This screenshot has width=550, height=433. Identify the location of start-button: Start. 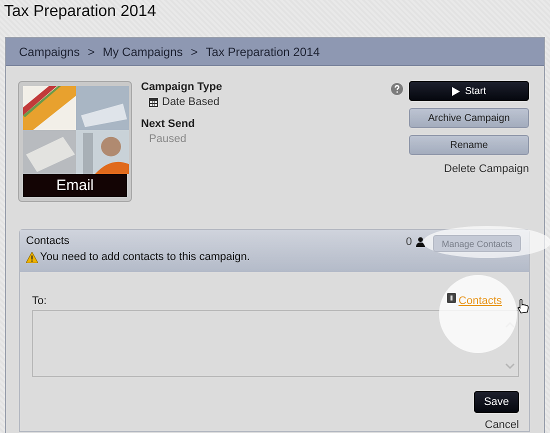
(469, 91).